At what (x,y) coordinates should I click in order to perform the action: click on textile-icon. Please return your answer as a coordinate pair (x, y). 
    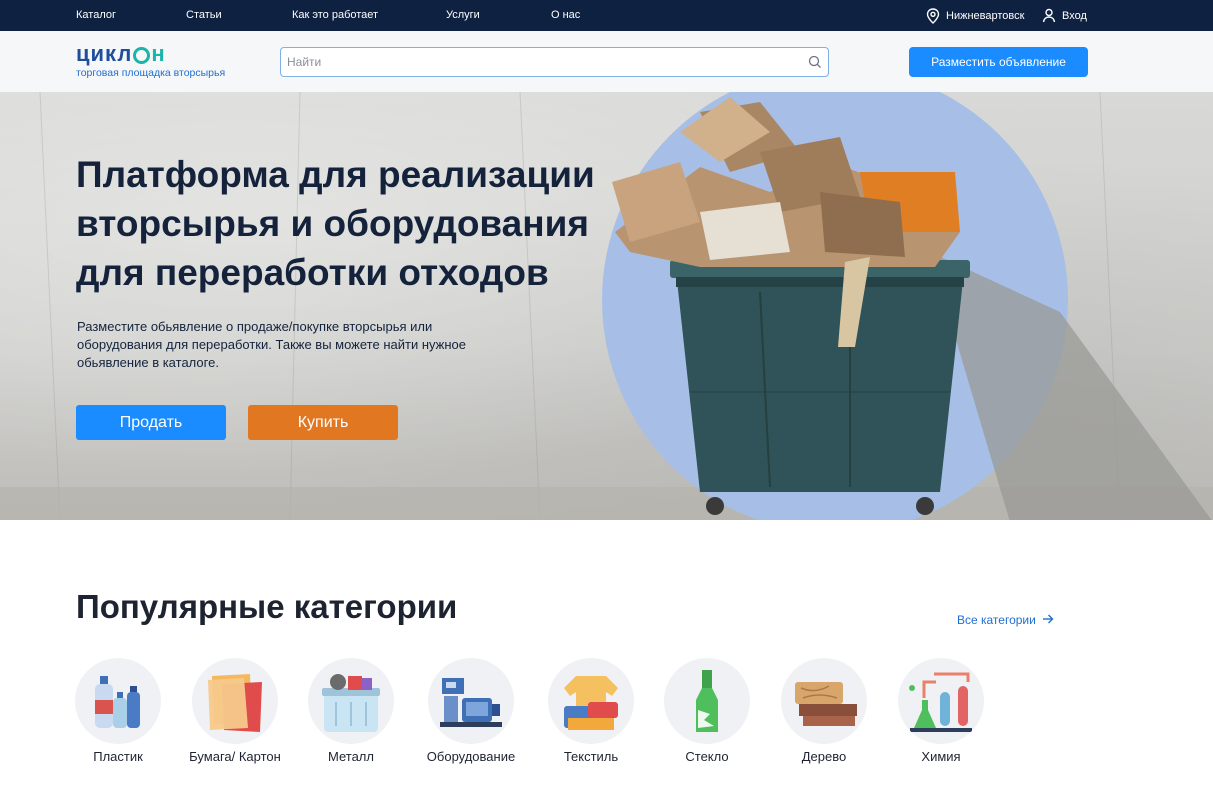
    Looking at the image, I should click on (591, 701).